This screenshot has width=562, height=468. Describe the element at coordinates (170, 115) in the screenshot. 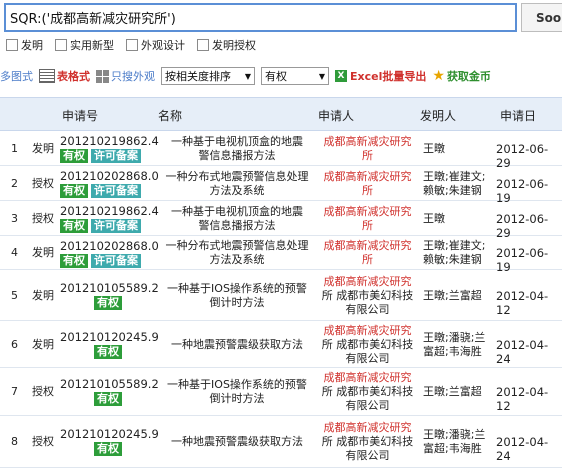

I see `header-title: 名称` at that location.